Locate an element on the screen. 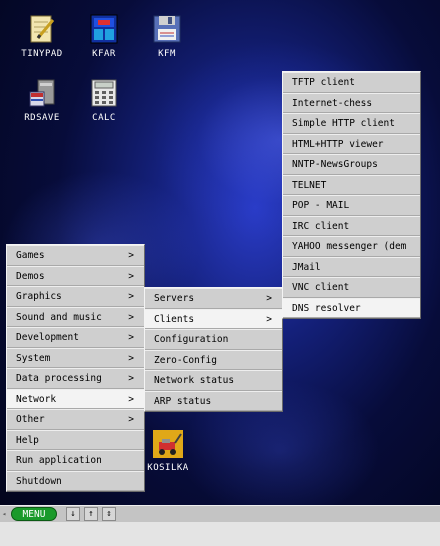 Image resolution: width=440 pixels, height=546 pixels. menu-item-network-status: Network status is located at coordinates (213, 380).